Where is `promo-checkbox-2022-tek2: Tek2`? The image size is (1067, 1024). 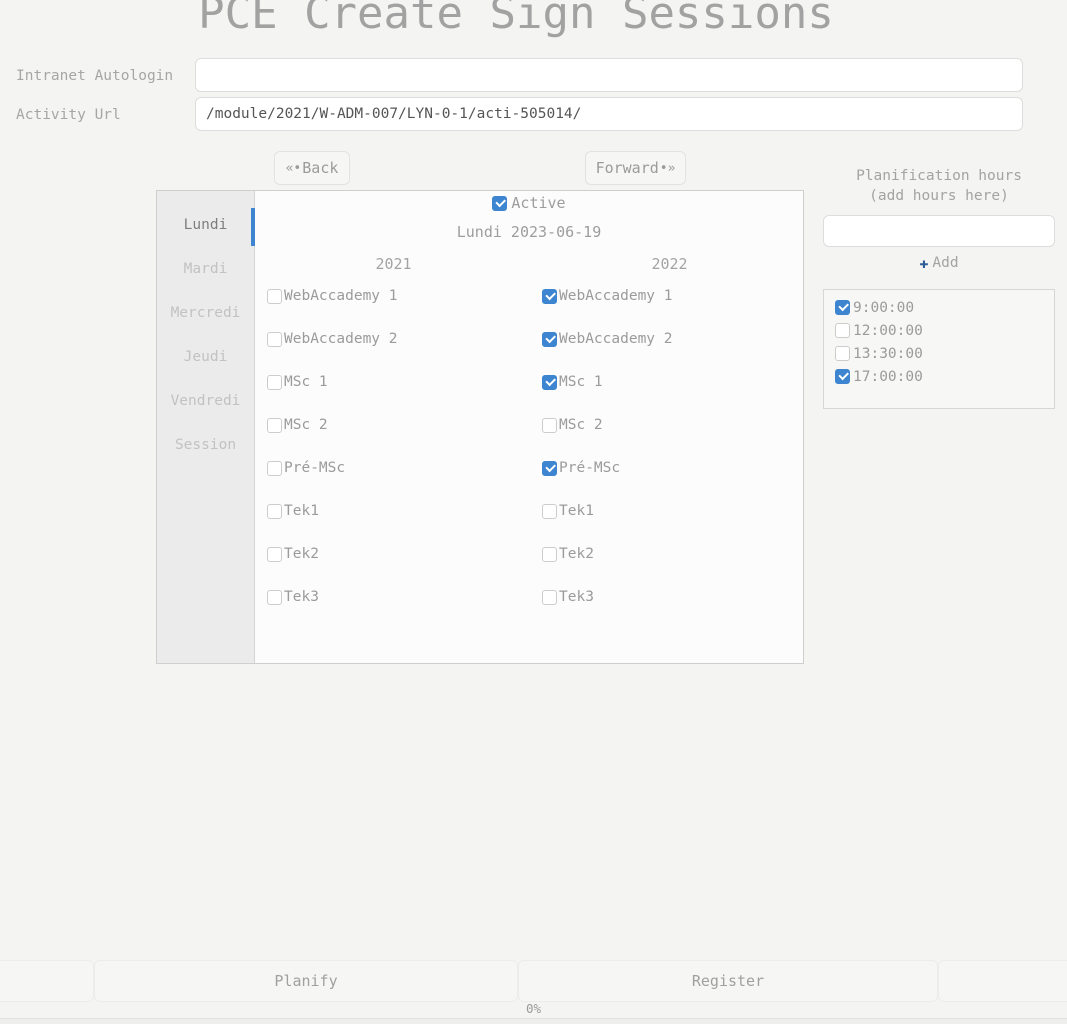 promo-checkbox-2022-tek2: Tek2 is located at coordinates (568, 554).